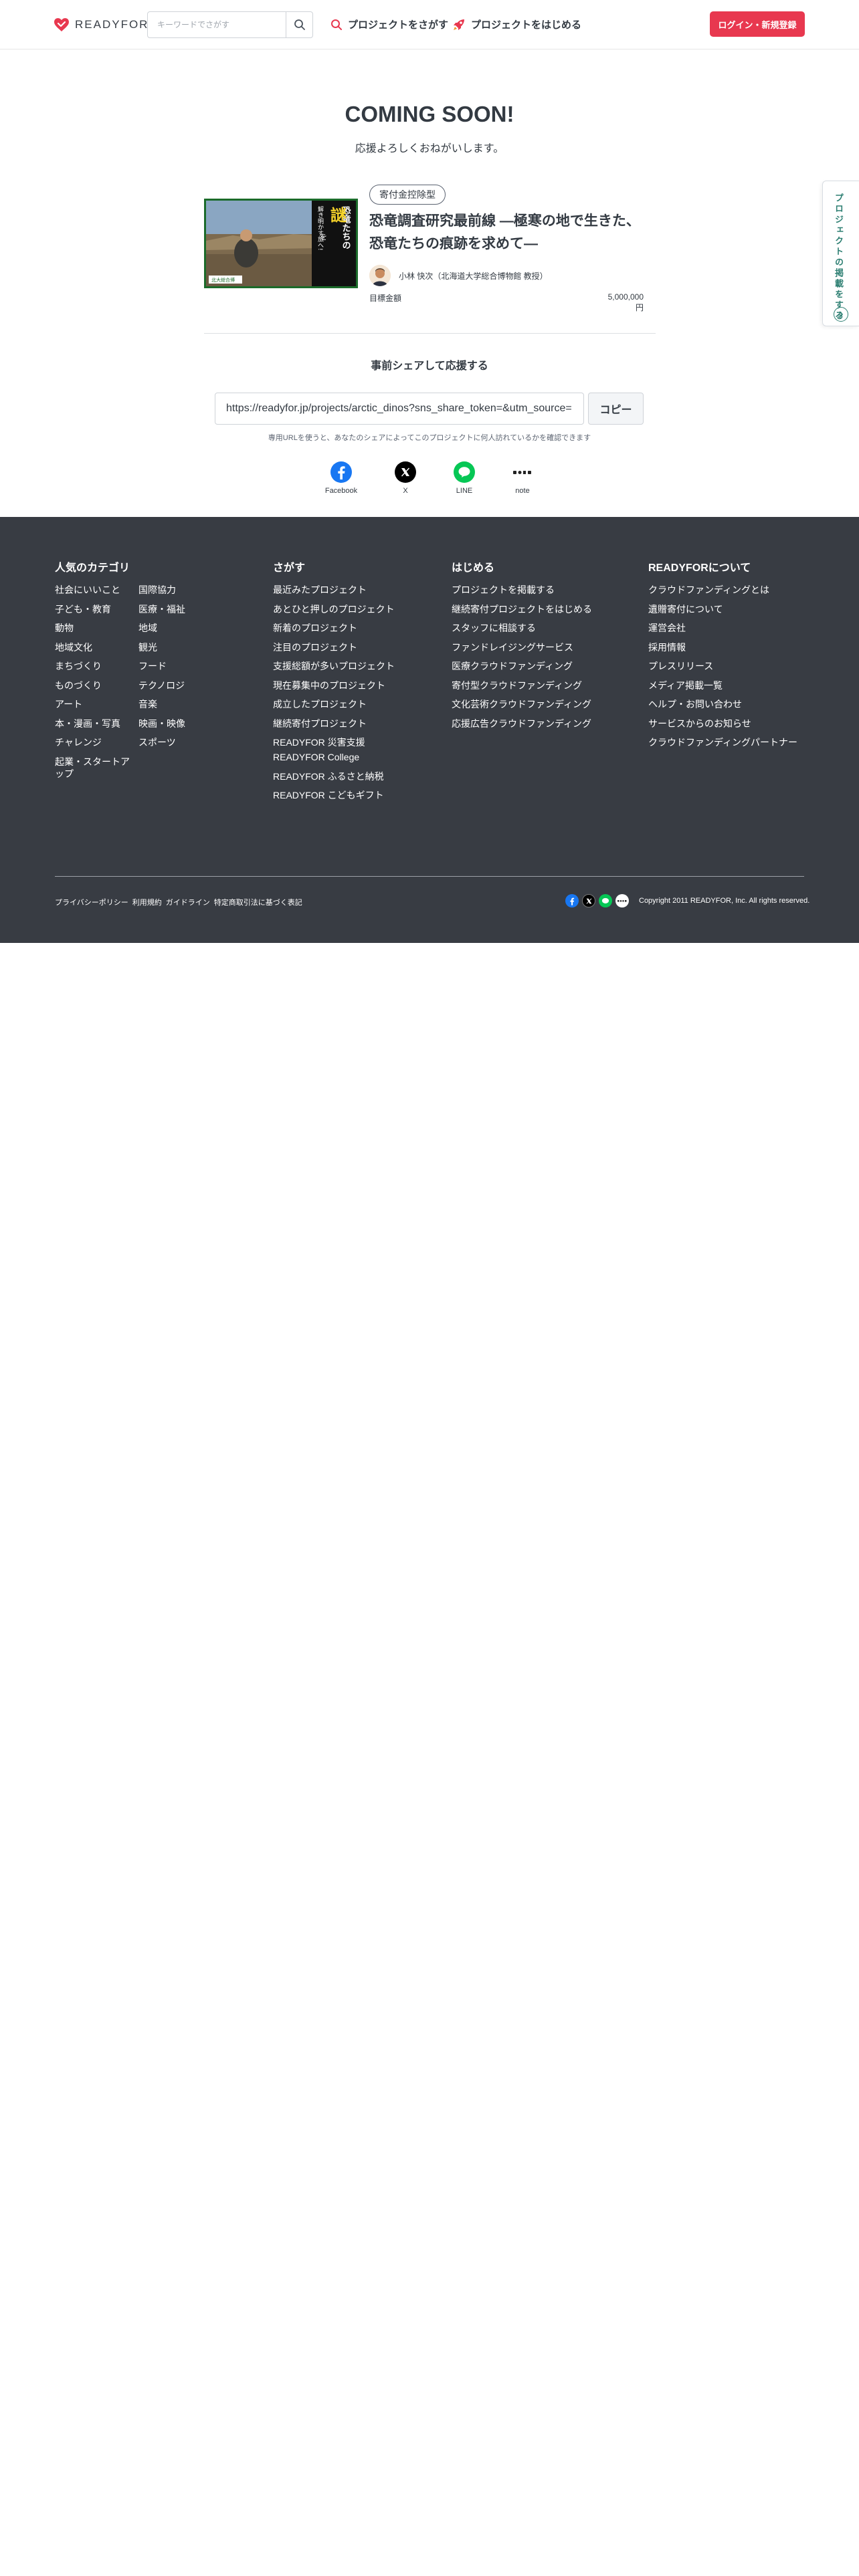 This screenshot has width=859, height=2576. Describe the element at coordinates (334, 628) in the screenshot. I see `footer-search-link: 新着のプロジェクト` at that location.